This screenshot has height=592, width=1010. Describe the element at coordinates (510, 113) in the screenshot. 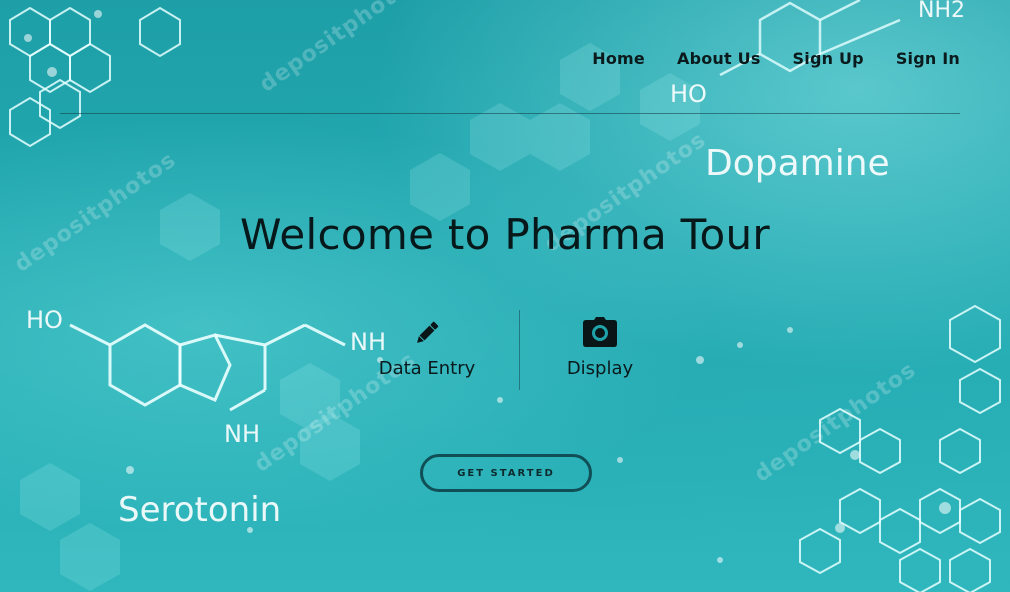

I see `nav-divider` at that location.